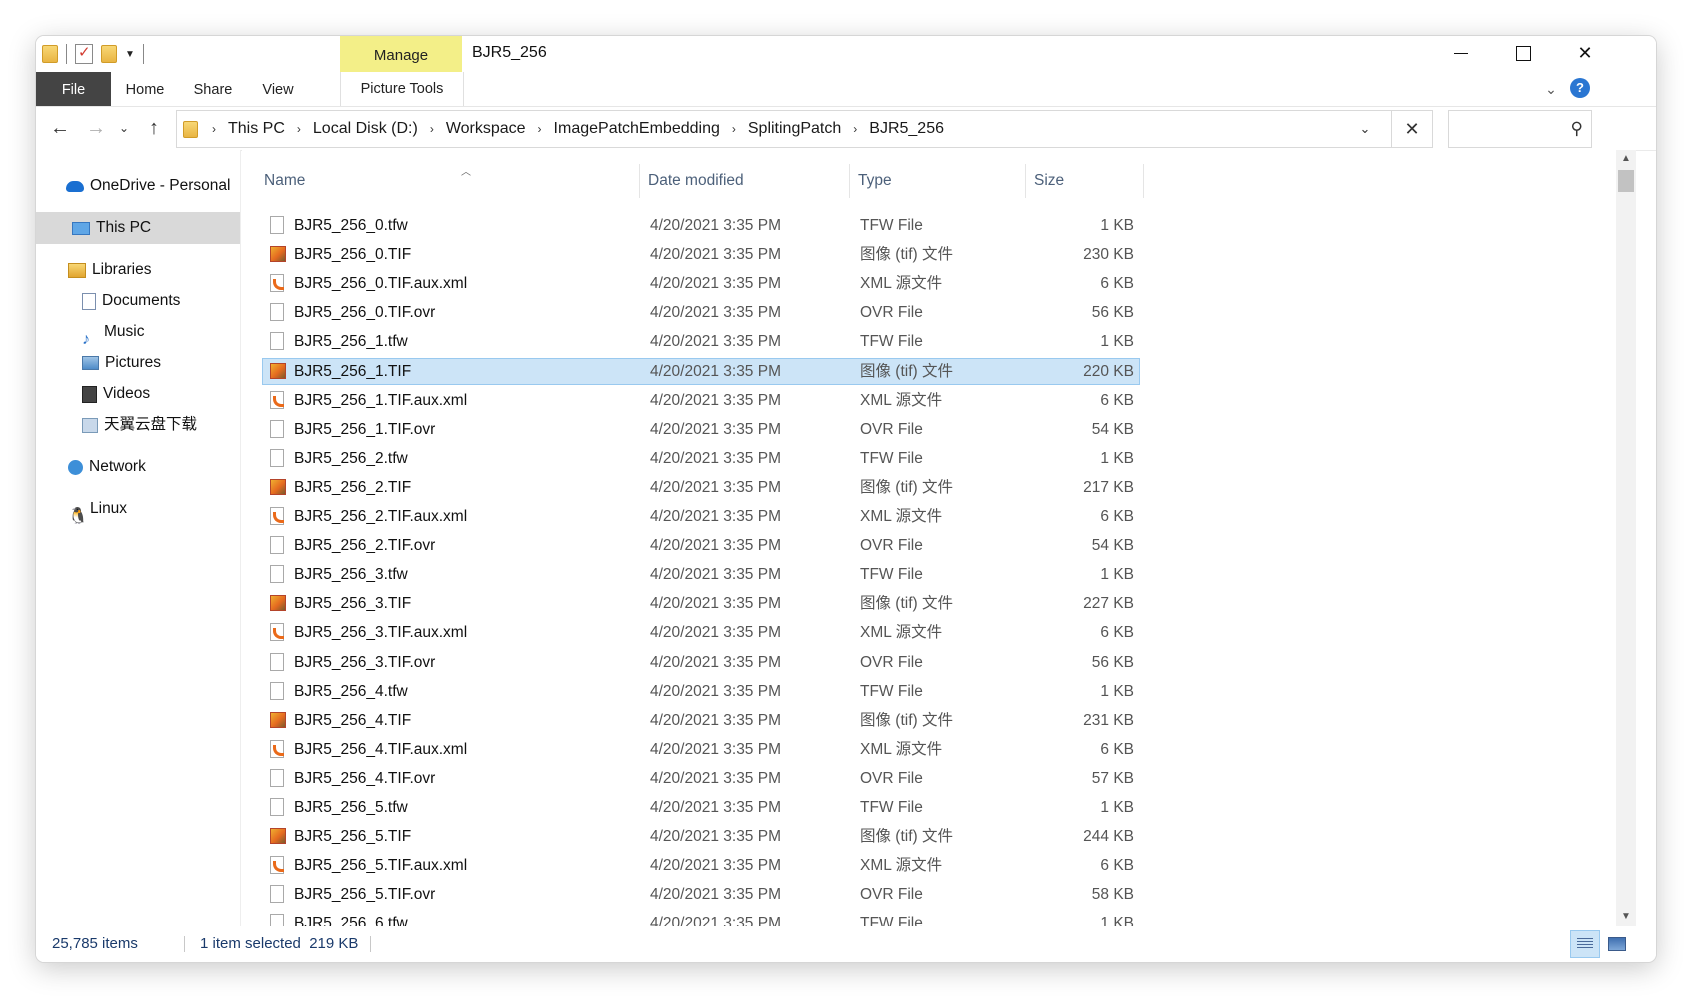 This screenshot has height=998, width=1692. Describe the element at coordinates (1520, 129) in the screenshot. I see `search-input: ⚲` at that location.